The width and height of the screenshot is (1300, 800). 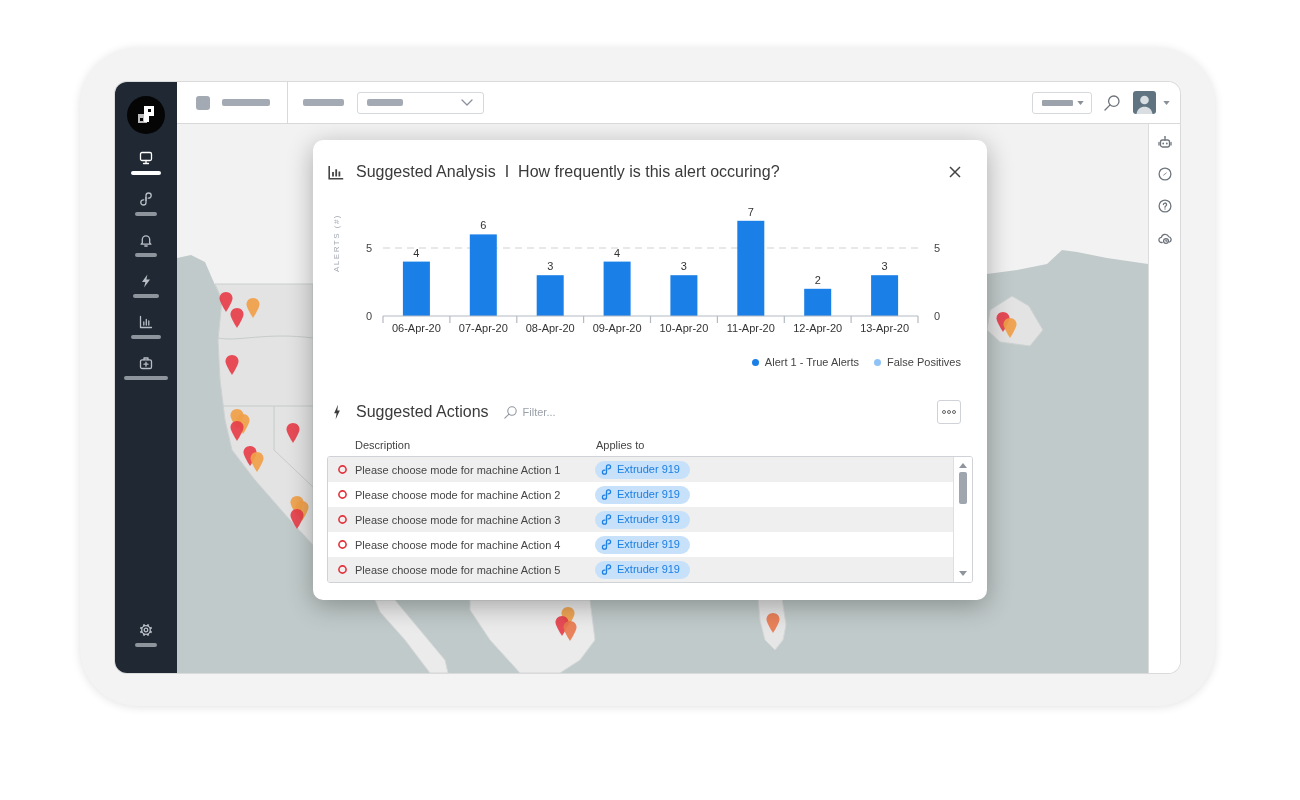 I want to click on row-description: Please choose mode for machine Action 5, so click(x=458, y=569).